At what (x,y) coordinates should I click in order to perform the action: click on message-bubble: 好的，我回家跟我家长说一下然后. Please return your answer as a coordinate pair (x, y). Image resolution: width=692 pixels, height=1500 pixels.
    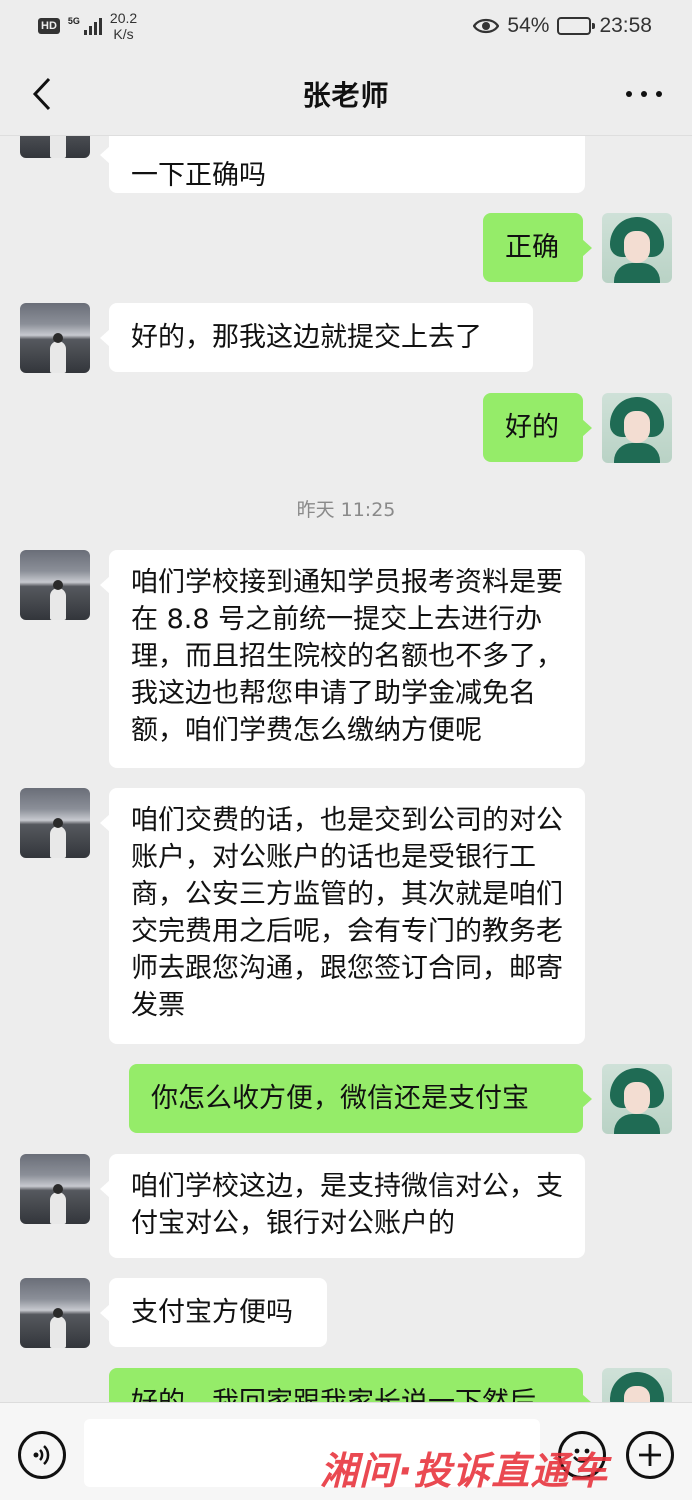
    Looking at the image, I should click on (350, 1385).